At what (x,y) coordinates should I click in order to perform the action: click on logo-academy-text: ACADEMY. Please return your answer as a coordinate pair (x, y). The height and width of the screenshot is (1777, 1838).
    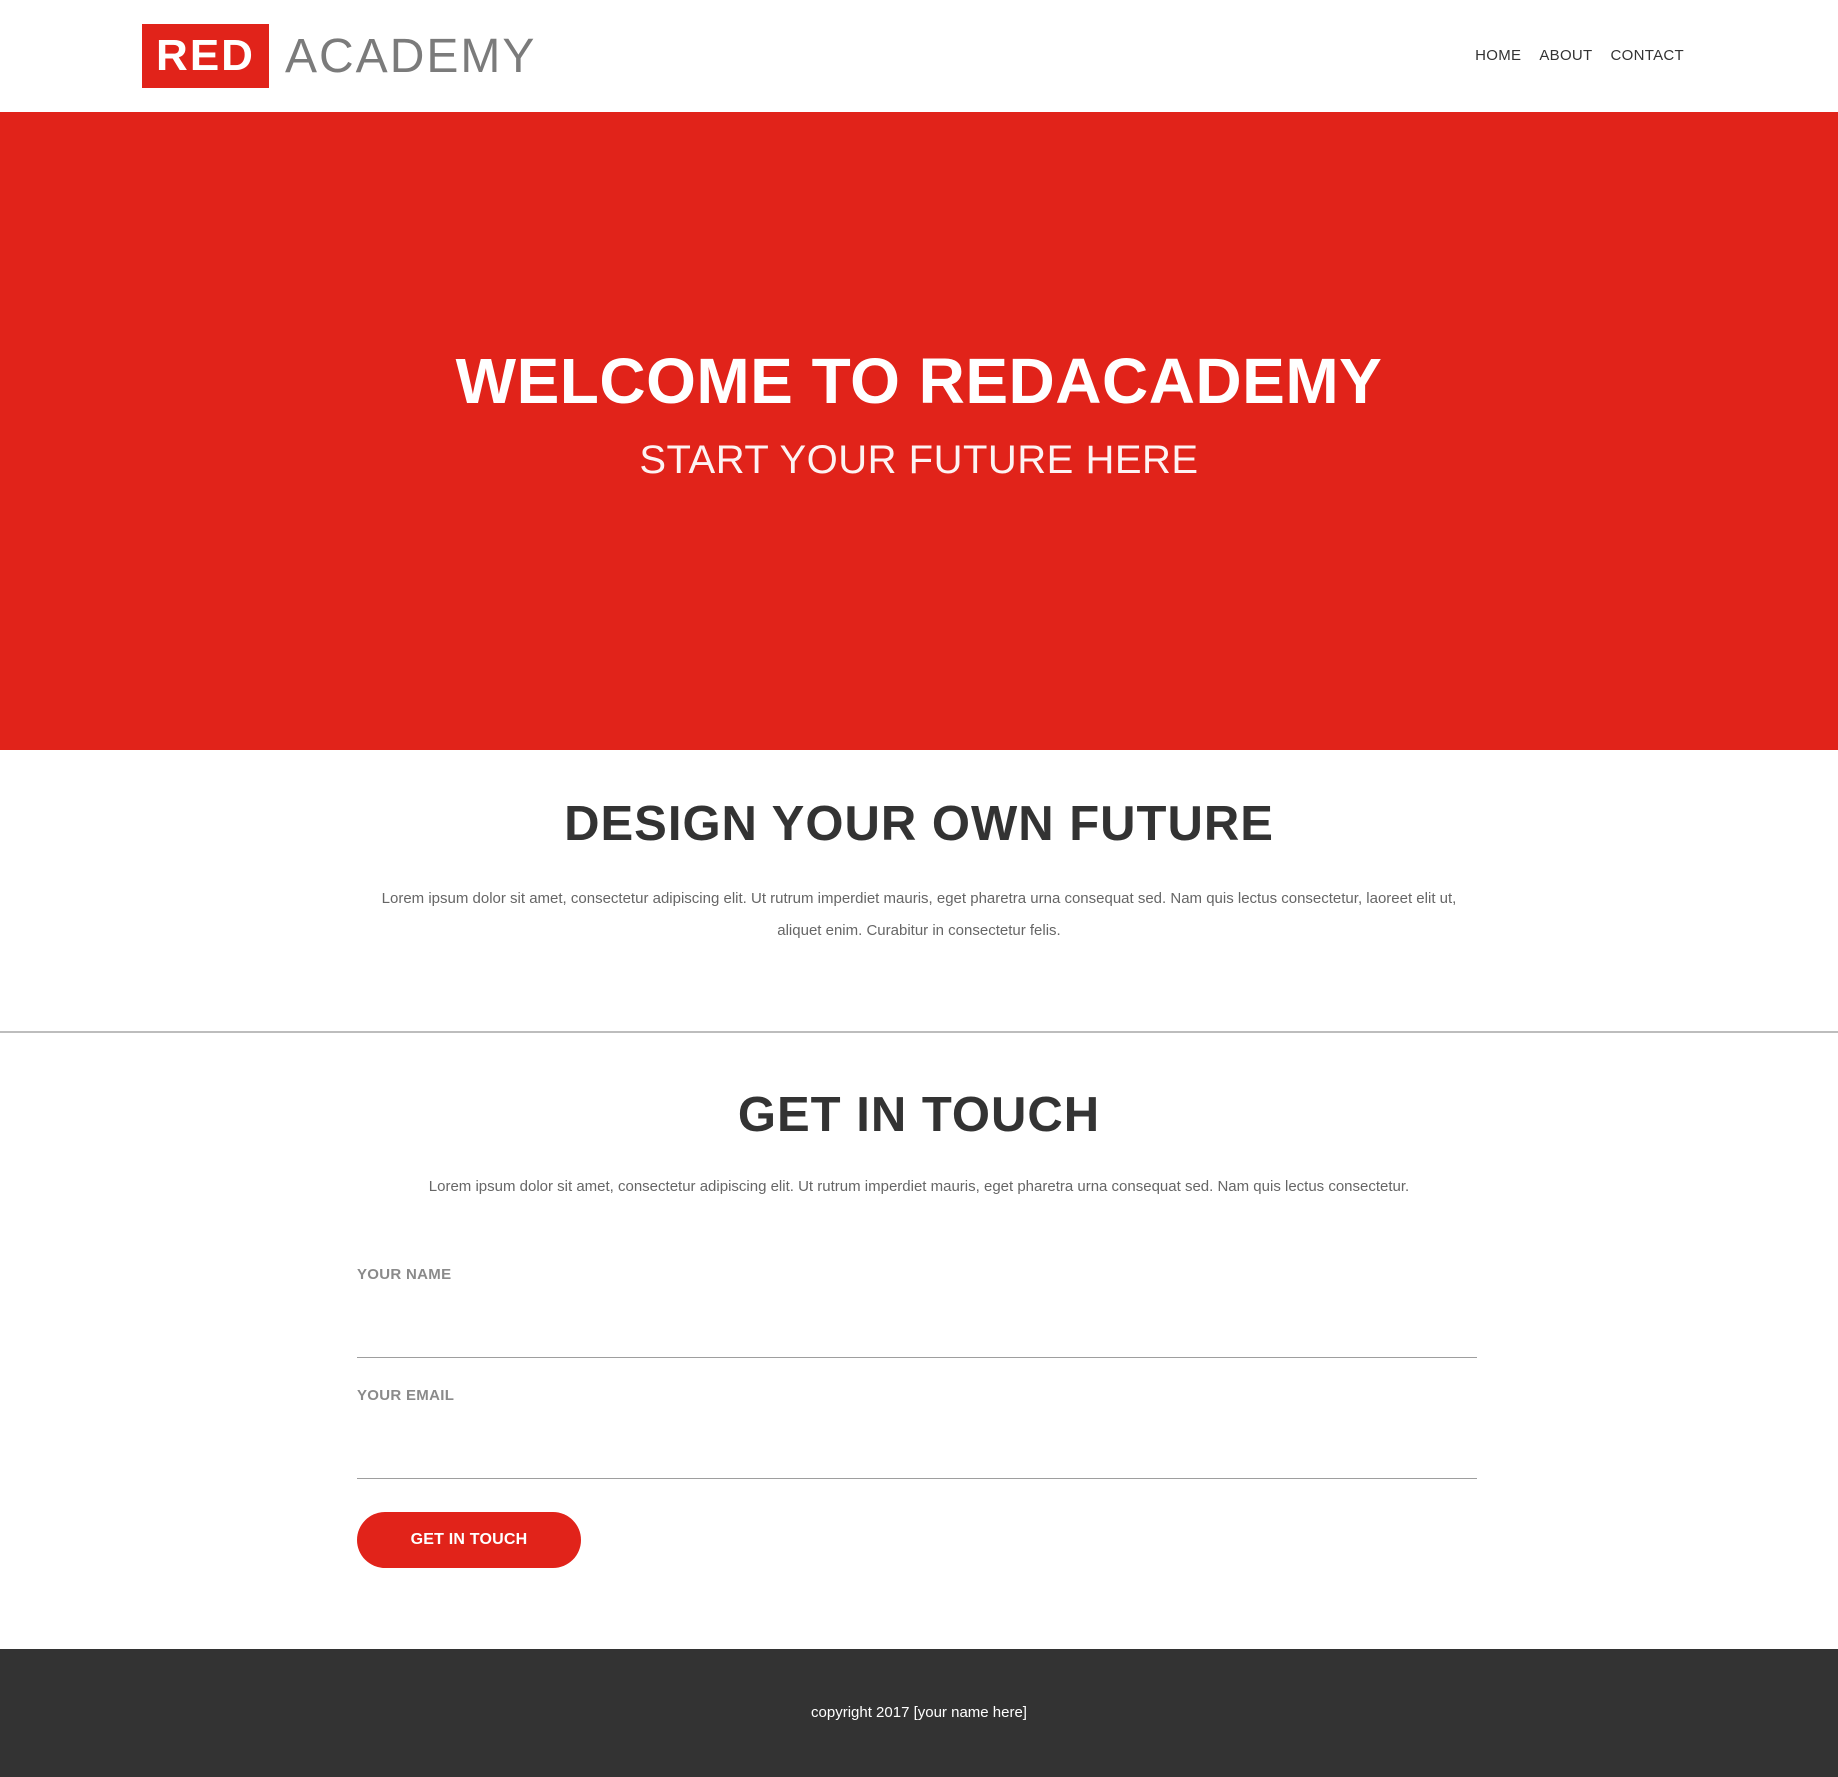
    Looking at the image, I should click on (411, 56).